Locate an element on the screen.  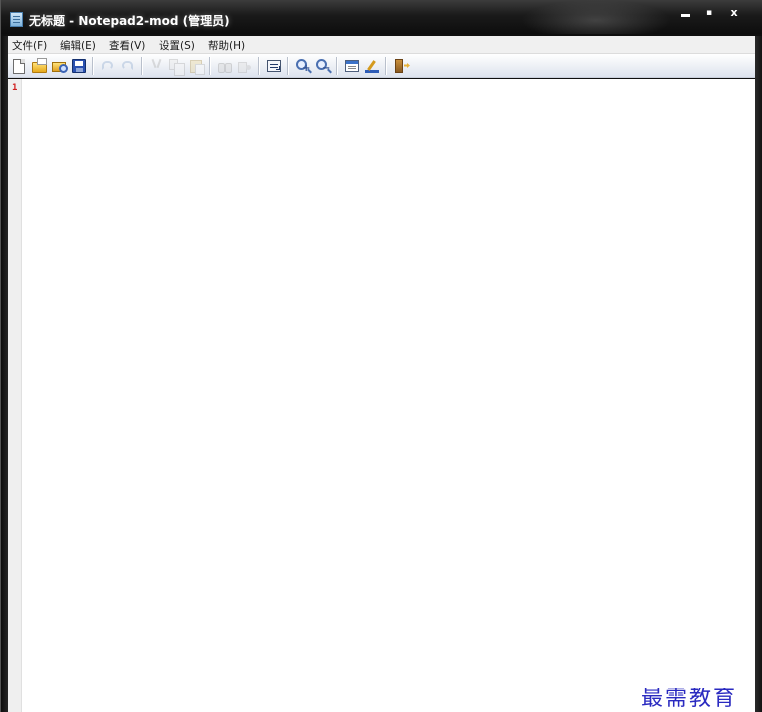
browse-icon is located at coordinates (60, 67).